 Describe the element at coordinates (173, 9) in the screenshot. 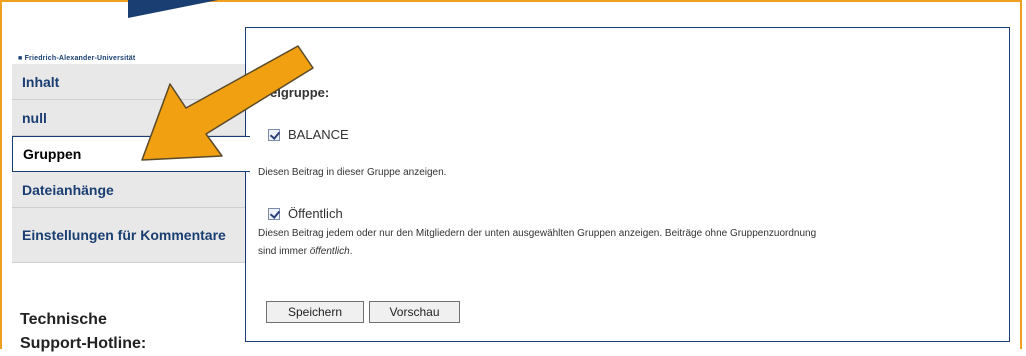

I see `logo-shape` at that location.